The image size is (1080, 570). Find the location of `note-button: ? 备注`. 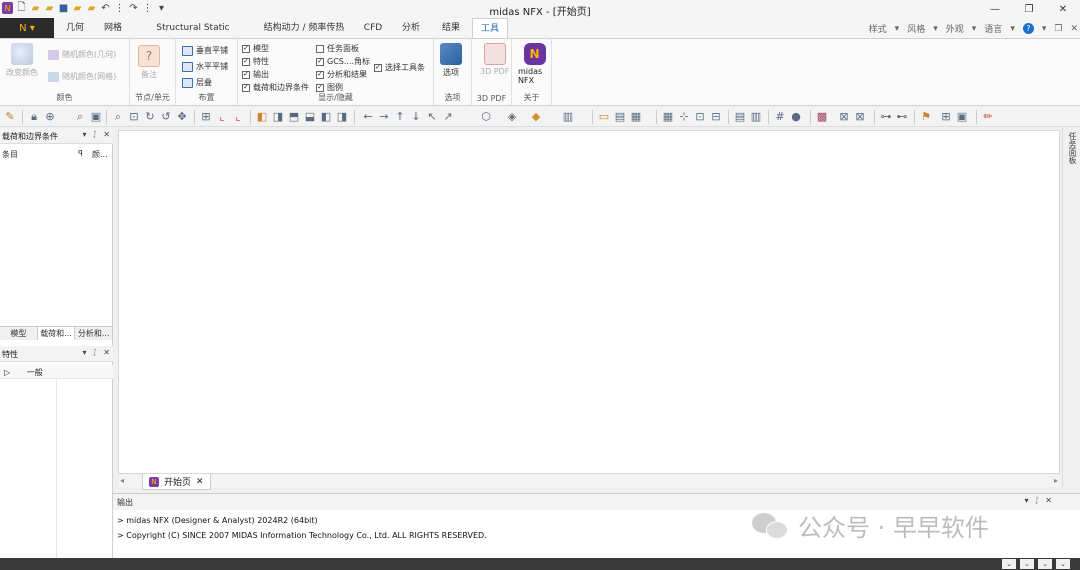

note-button: ? 备注 is located at coordinates (149, 62).